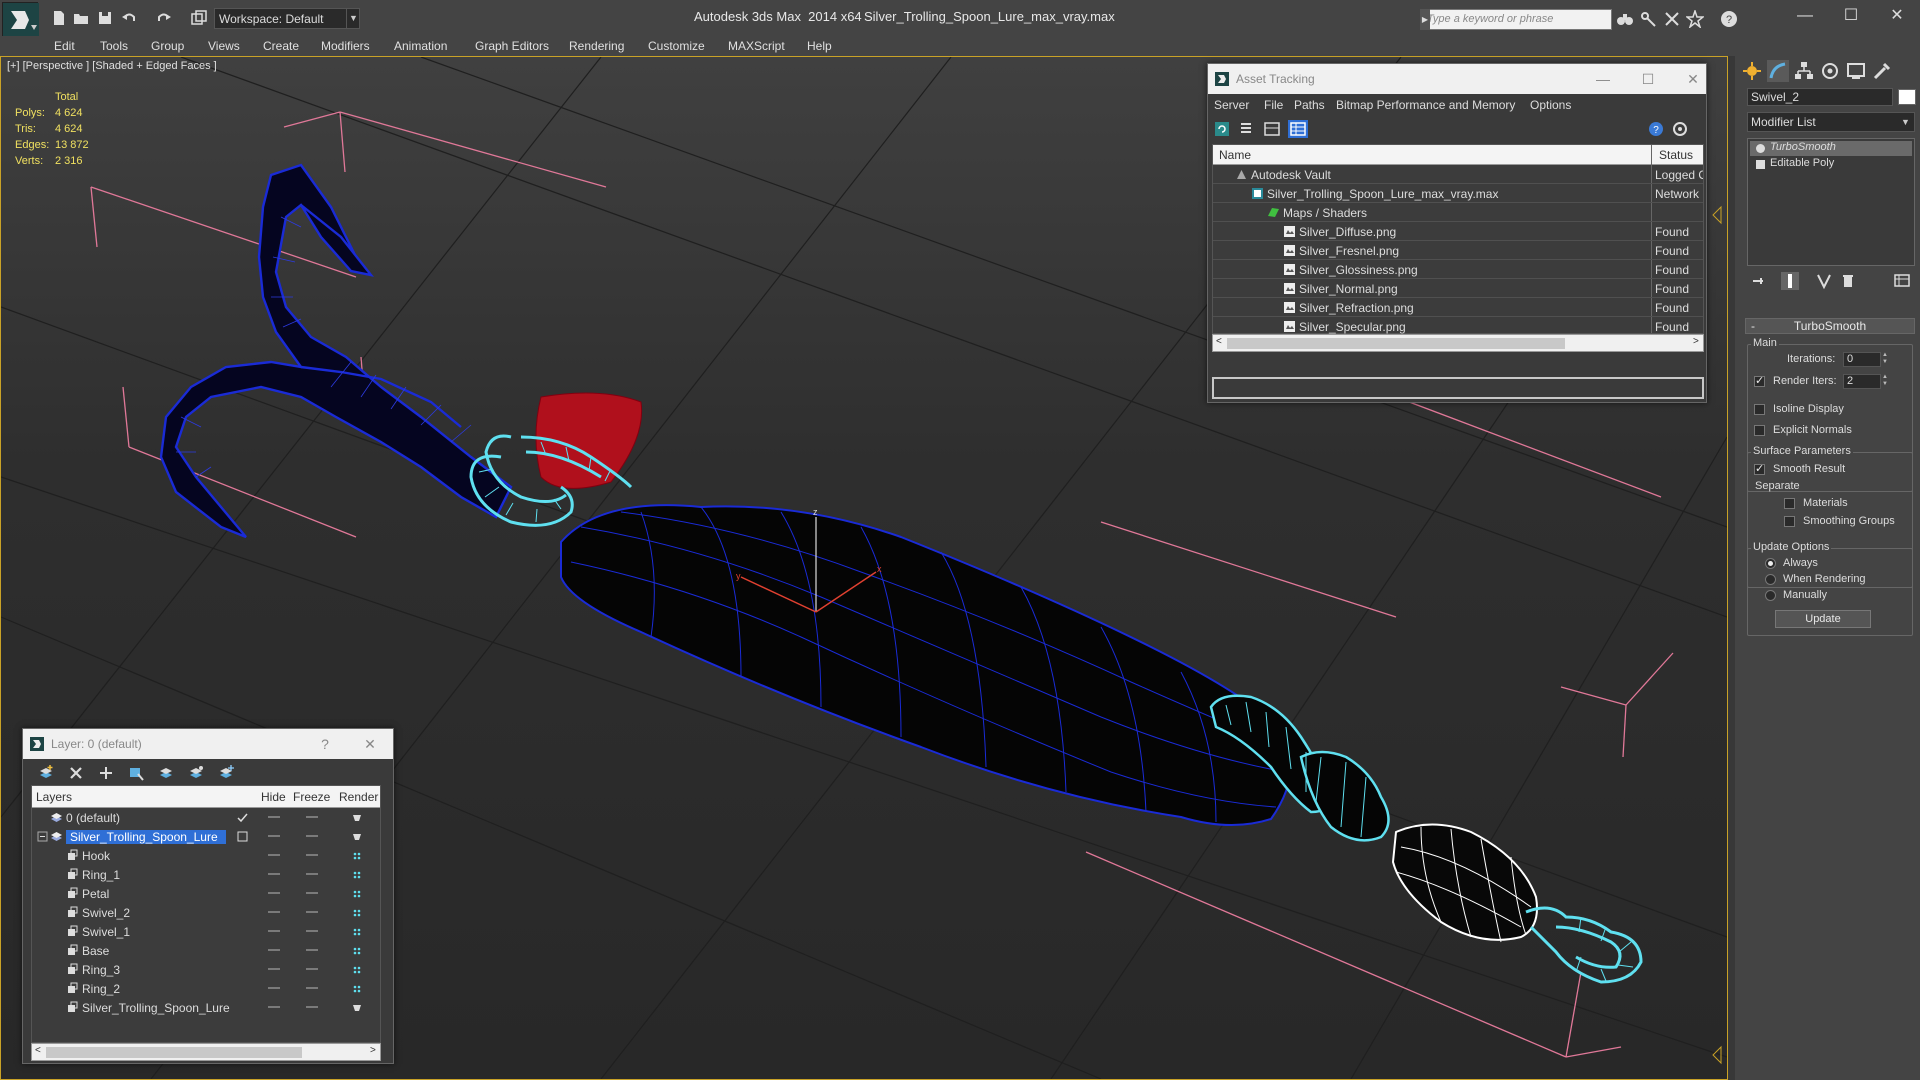  Describe the element at coordinates (1272, 129) in the screenshot. I see `thumbnail-view-icon` at that location.